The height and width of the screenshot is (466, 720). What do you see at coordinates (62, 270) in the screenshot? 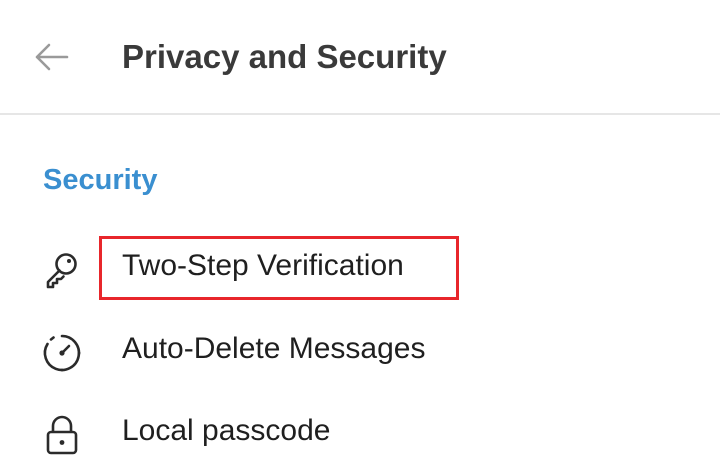
I see `key-icon` at bounding box center [62, 270].